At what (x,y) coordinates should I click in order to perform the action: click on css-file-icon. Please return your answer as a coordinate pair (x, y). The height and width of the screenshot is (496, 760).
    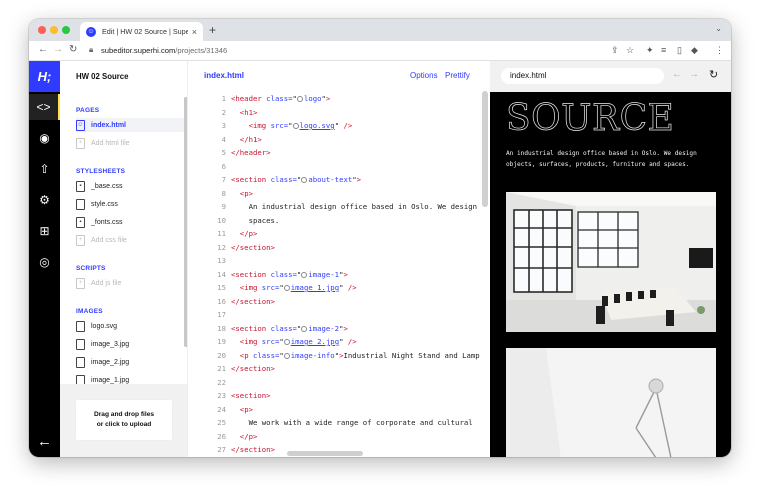
    Looking at the image, I should click on (80, 204).